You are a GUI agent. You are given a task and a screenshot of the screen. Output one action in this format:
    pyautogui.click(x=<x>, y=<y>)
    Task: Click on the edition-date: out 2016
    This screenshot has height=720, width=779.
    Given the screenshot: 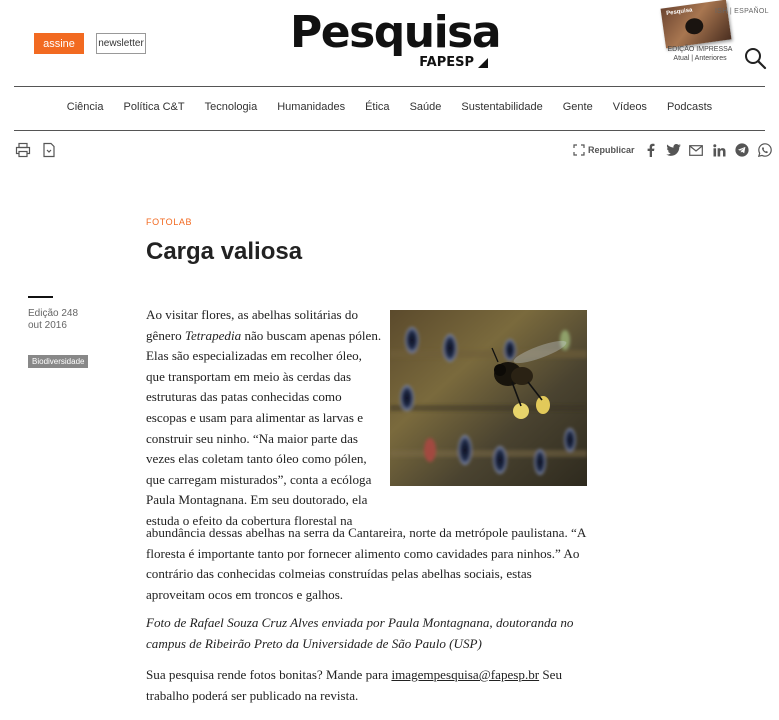 What is the action you would take?
    pyautogui.click(x=47, y=325)
    